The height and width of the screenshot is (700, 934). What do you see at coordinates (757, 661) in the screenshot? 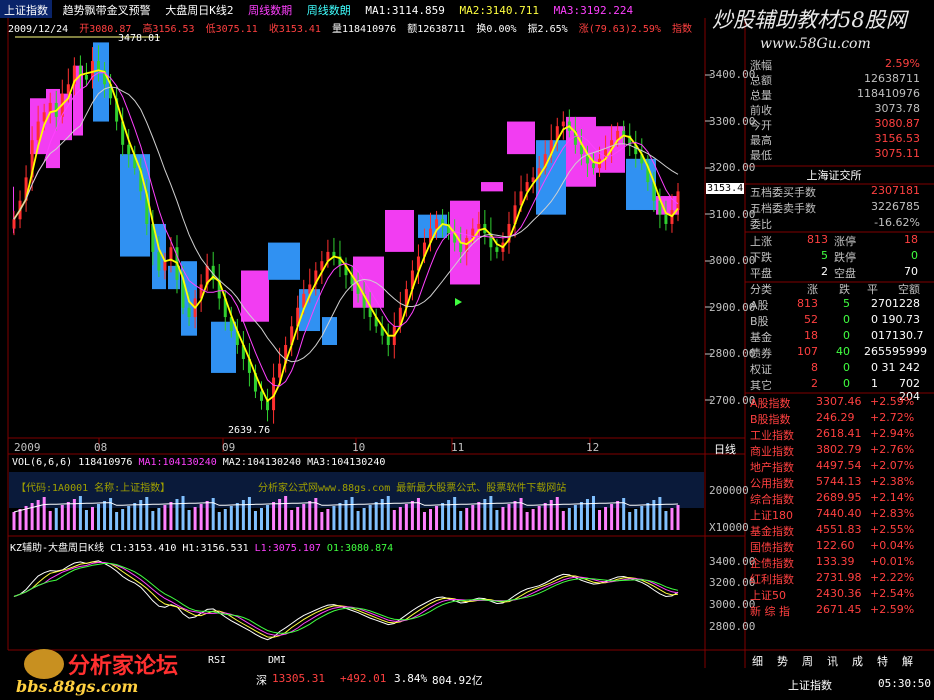
I see `tab-detail: 细` at bounding box center [757, 661].